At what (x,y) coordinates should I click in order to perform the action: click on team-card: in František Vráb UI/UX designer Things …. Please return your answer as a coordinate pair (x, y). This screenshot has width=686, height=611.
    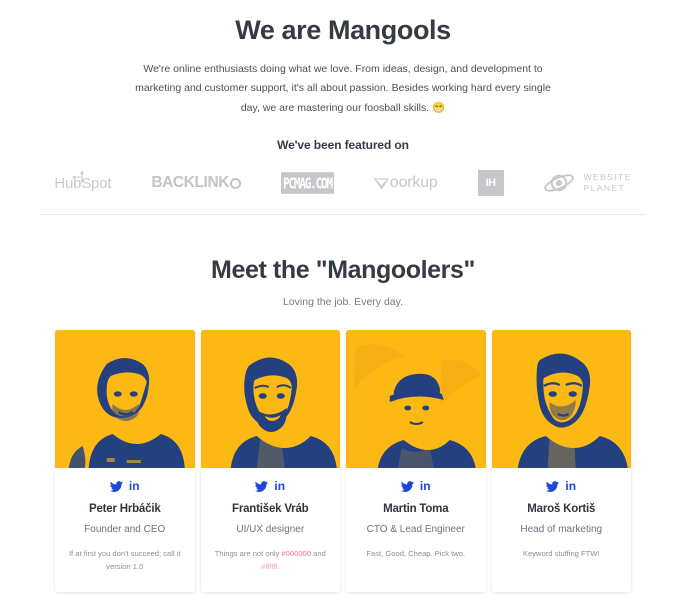
    Looking at the image, I should click on (270, 461).